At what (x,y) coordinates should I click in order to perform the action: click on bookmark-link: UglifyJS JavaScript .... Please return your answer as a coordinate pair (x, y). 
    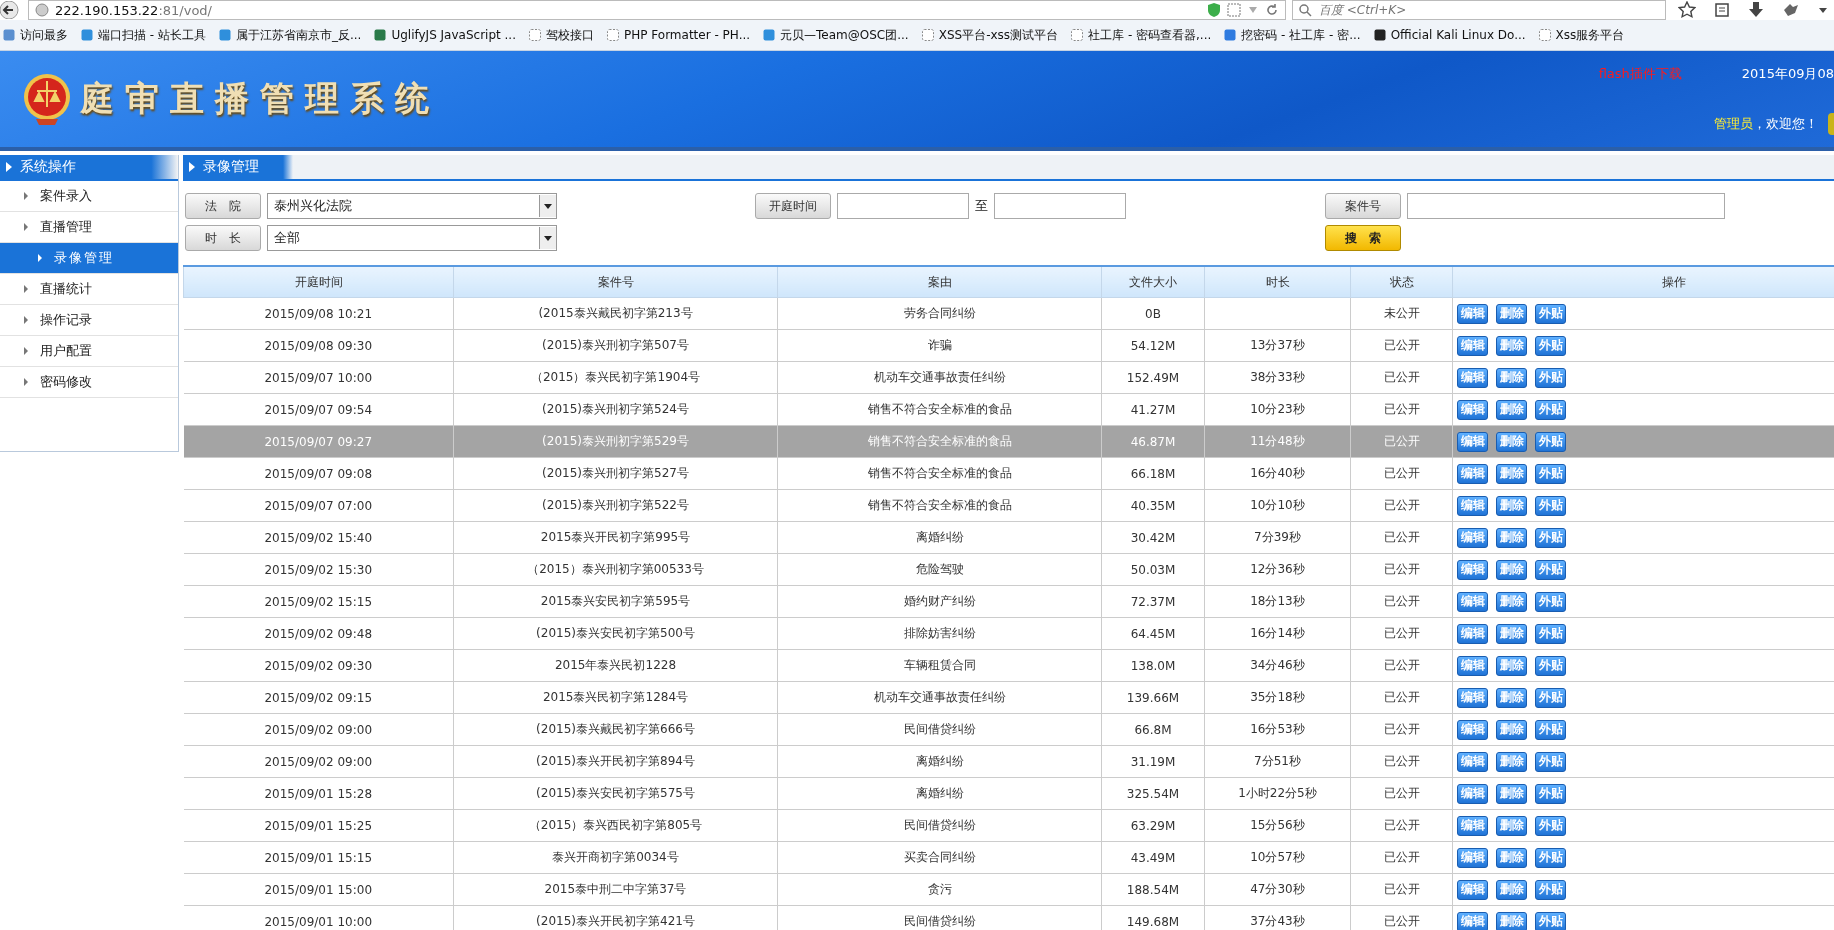
    Looking at the image, I should click on (444, 35).